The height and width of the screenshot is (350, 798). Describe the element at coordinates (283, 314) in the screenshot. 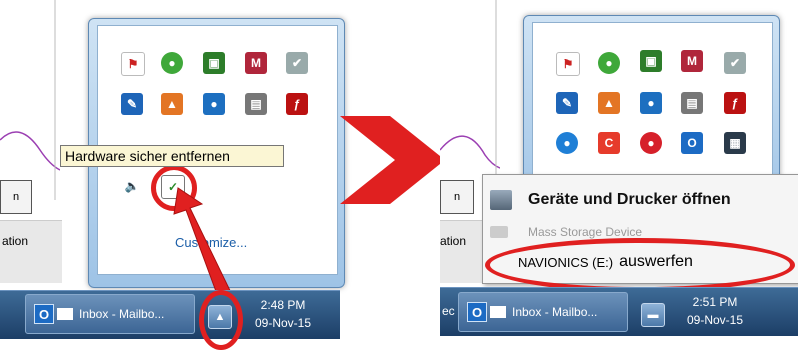

I see `left-clock: 2:48 PM 09-Nov-15` at that location.